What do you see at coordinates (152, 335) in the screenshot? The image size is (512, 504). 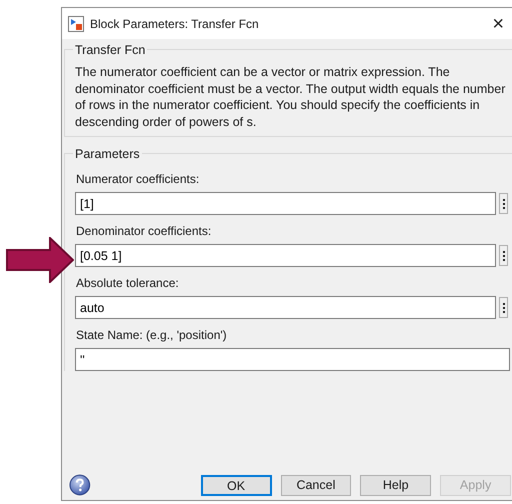 I see `field-label: State Name: (e.g., 'position')` at bounding box center [152, 335].